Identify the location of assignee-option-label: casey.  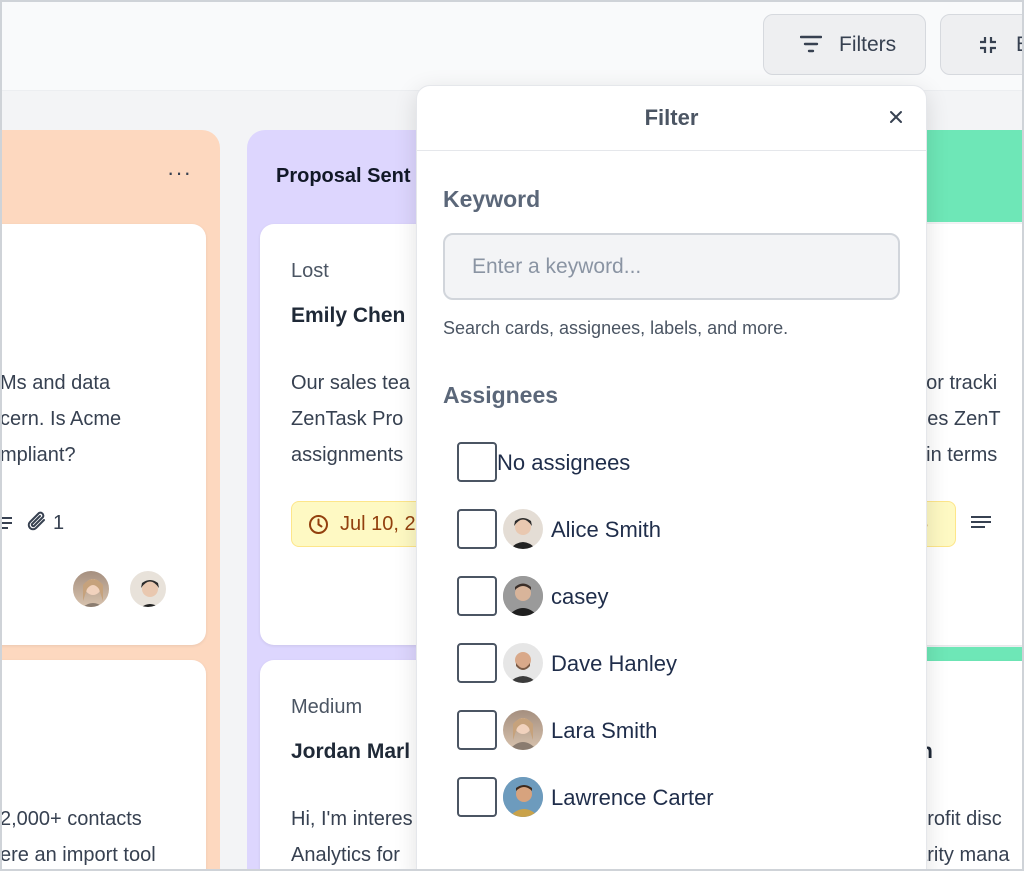
(579, 597).